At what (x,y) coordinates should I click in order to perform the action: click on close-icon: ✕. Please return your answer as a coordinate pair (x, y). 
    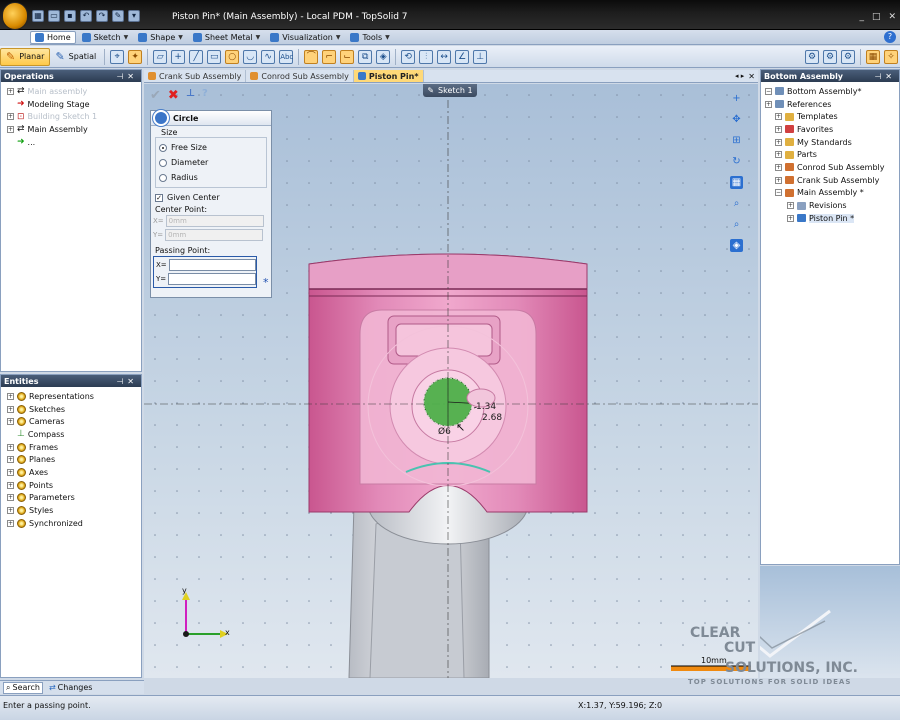
    Looking at the image, I should click on (751, 76).